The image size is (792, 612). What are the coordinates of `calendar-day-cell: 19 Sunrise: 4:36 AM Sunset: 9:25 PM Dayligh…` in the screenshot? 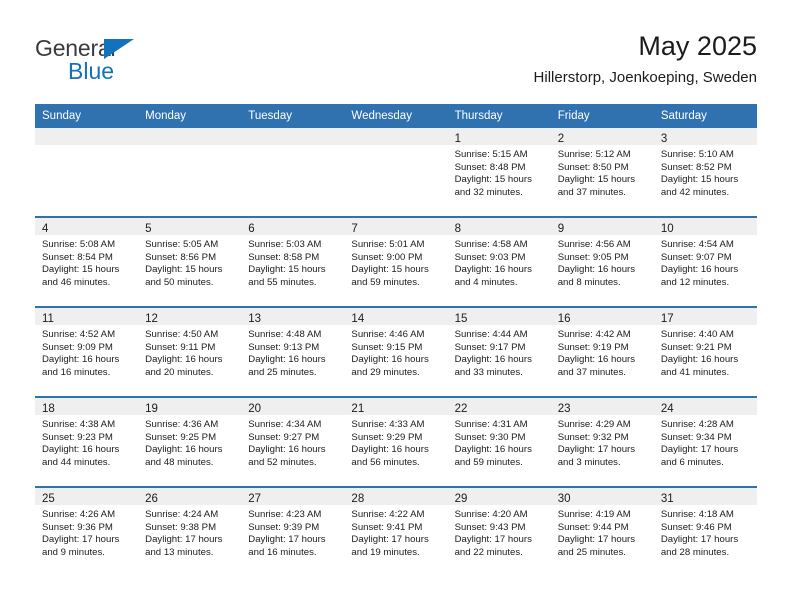 It's located at (190, 441).